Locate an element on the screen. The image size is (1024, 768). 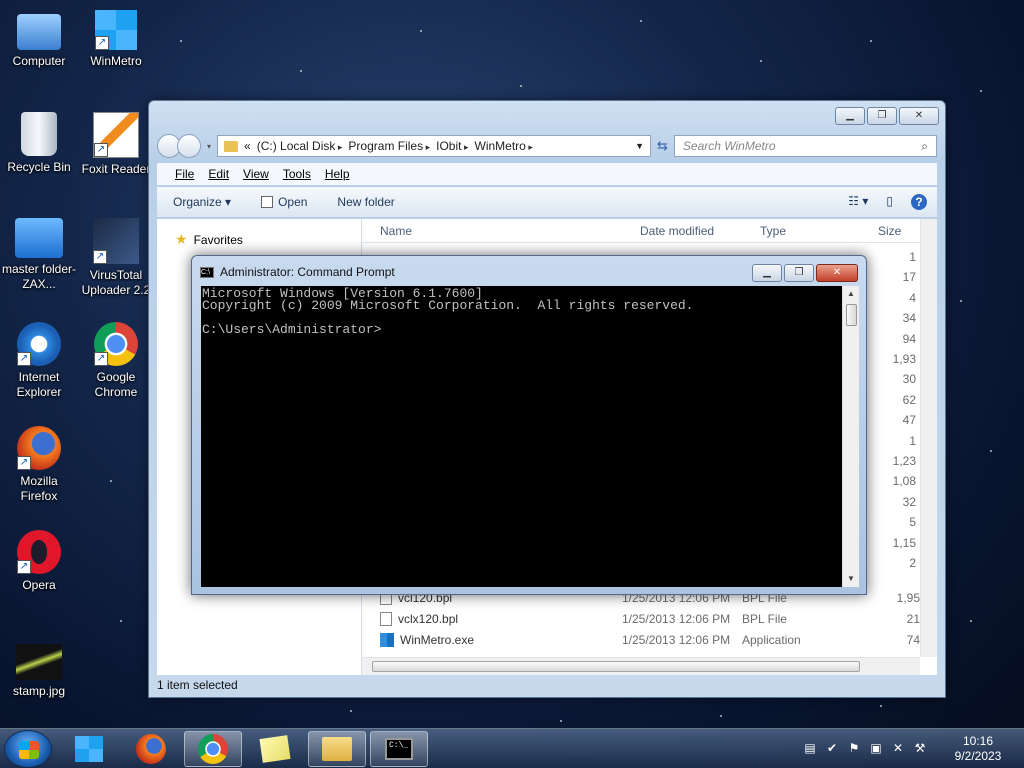
horizontal-scrollbar is located at coordinates (641, 666).